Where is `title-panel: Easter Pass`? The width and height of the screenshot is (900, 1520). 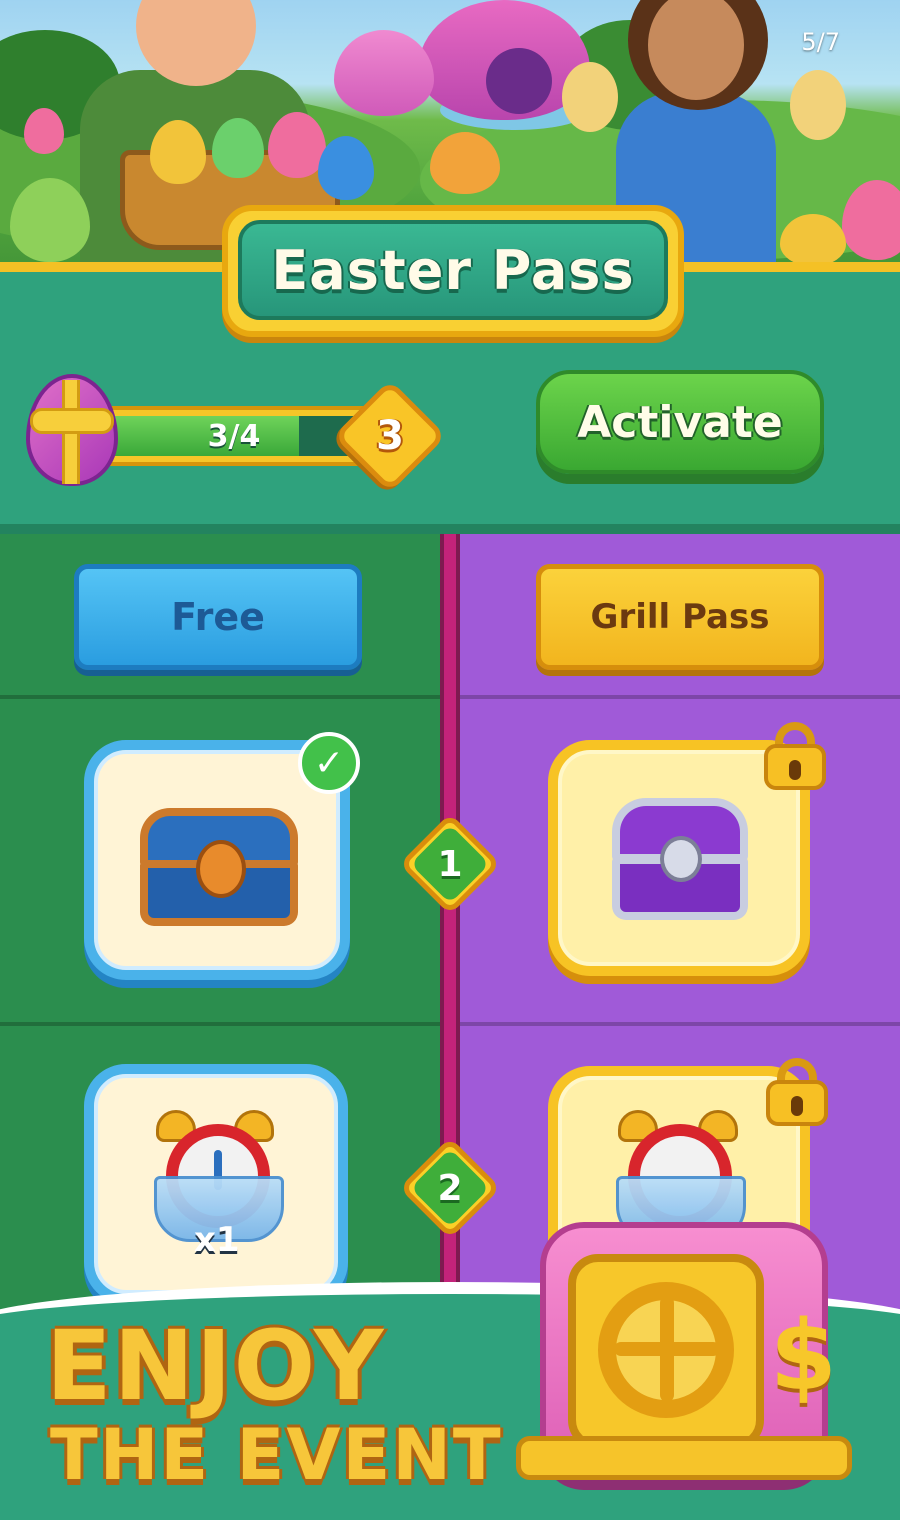 title-panel: Easter Pass is located at coordinates (453, 270).